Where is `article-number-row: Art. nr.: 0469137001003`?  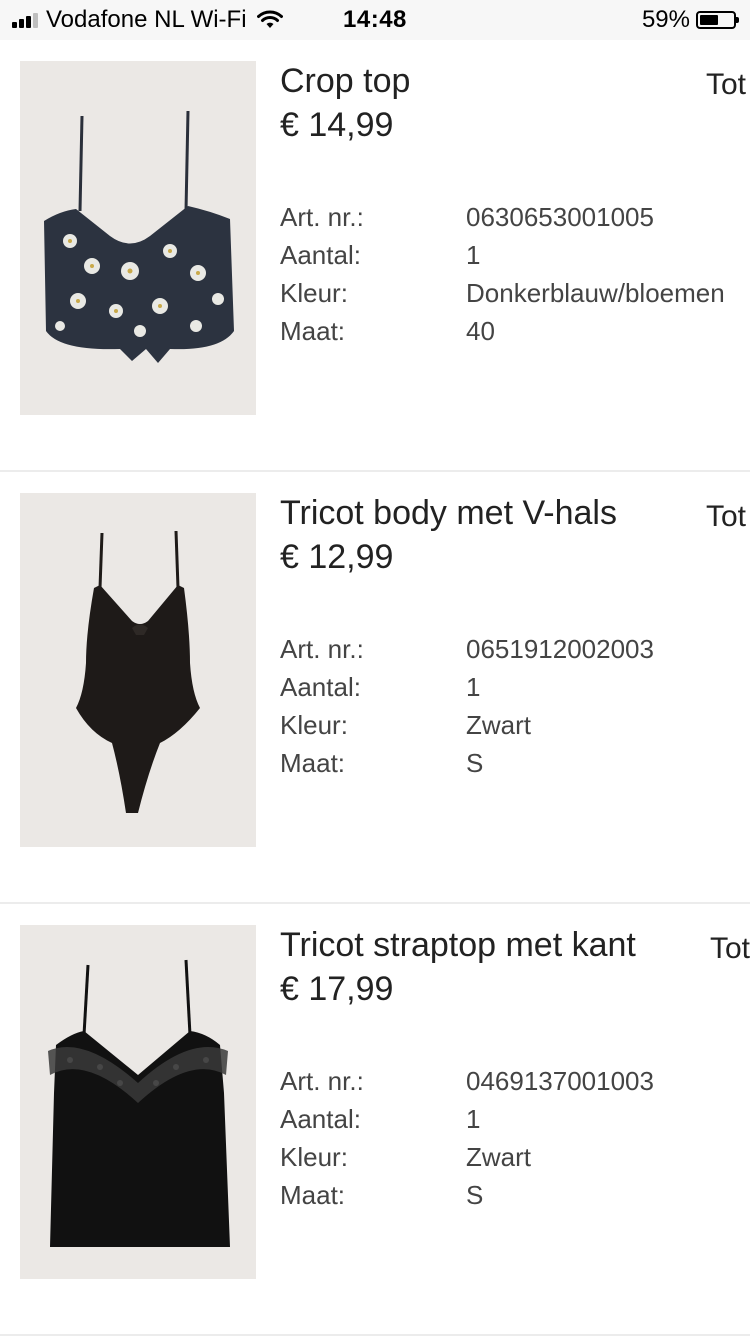
article-number-row: Art. nr.: 0469137001003 is located at coordinates (515, 1081).